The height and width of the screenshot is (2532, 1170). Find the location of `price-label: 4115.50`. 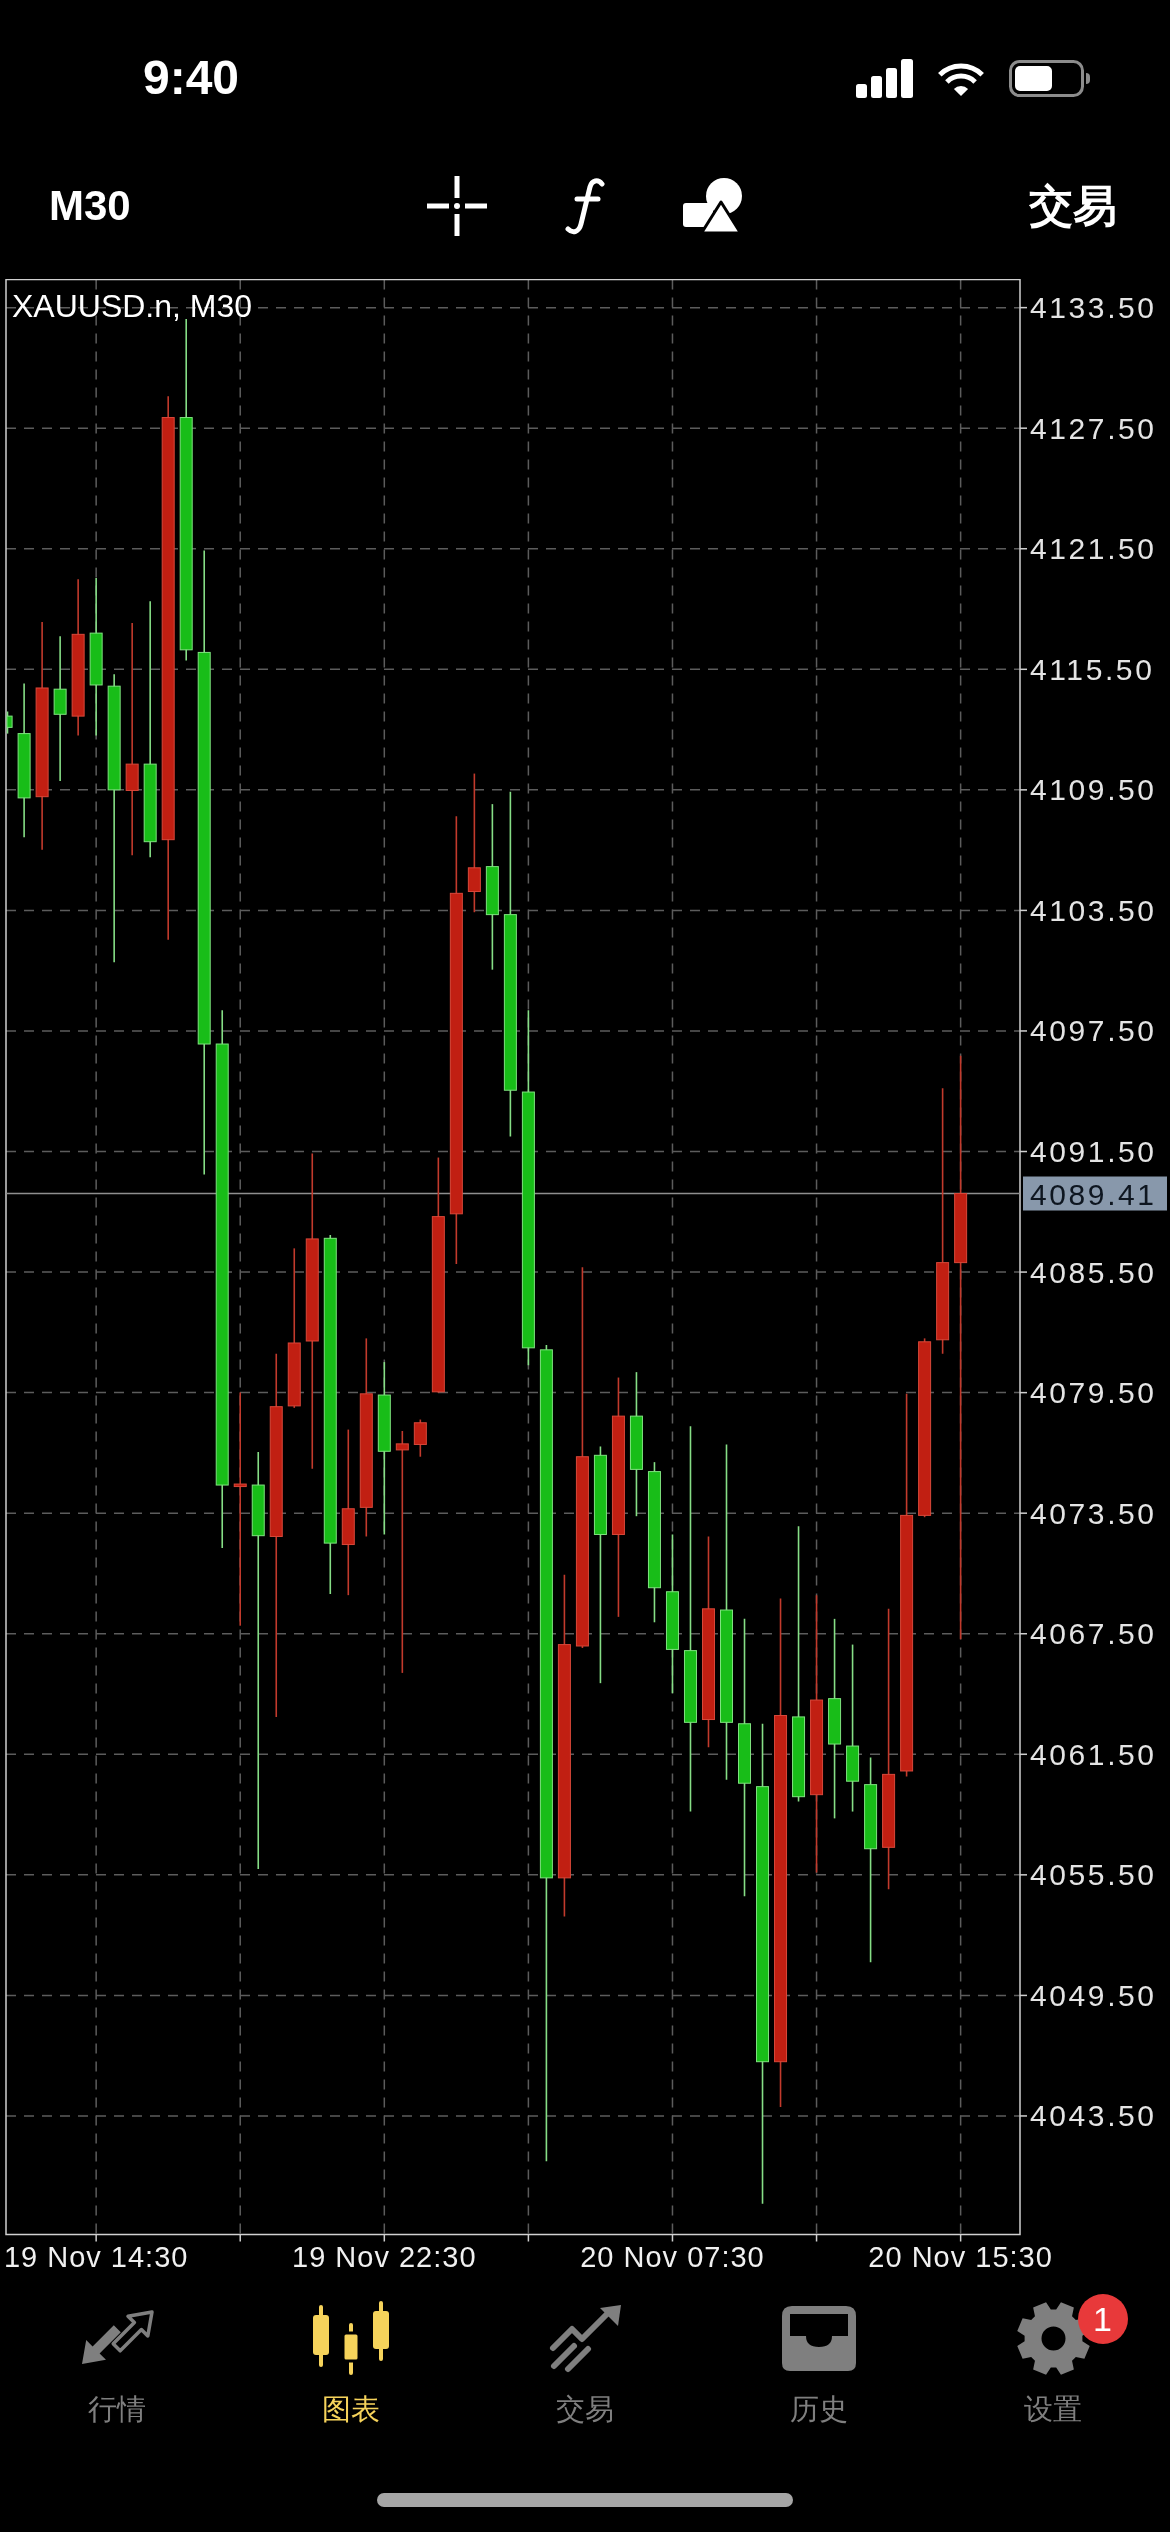

price-label: 4115.50 is located at coordinates (1092, 669).